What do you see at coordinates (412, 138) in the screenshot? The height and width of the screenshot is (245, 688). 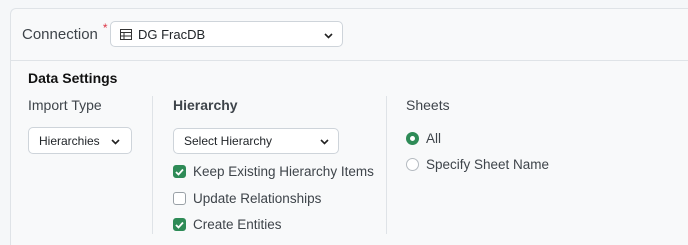 I see `radio-selected-icon` at bounding box center [412, 138].